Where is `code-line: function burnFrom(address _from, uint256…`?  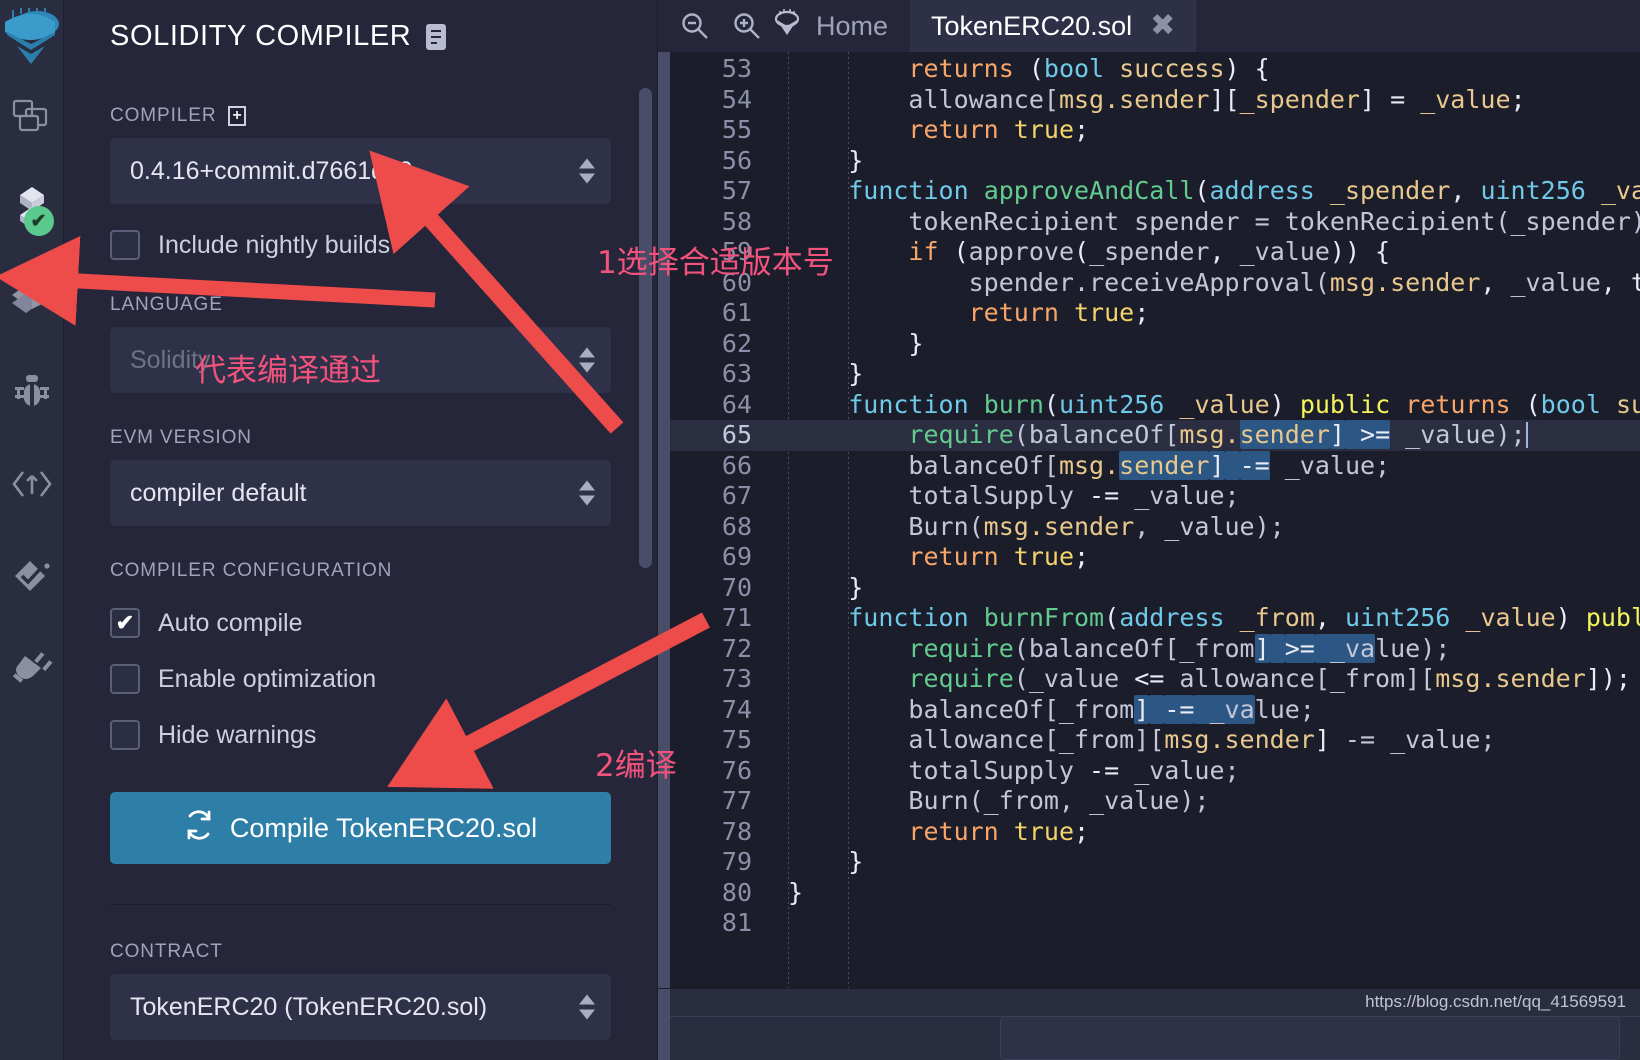 code-line: function burnFrom(address _from, uint256… is located at coordinates (1200, 618).